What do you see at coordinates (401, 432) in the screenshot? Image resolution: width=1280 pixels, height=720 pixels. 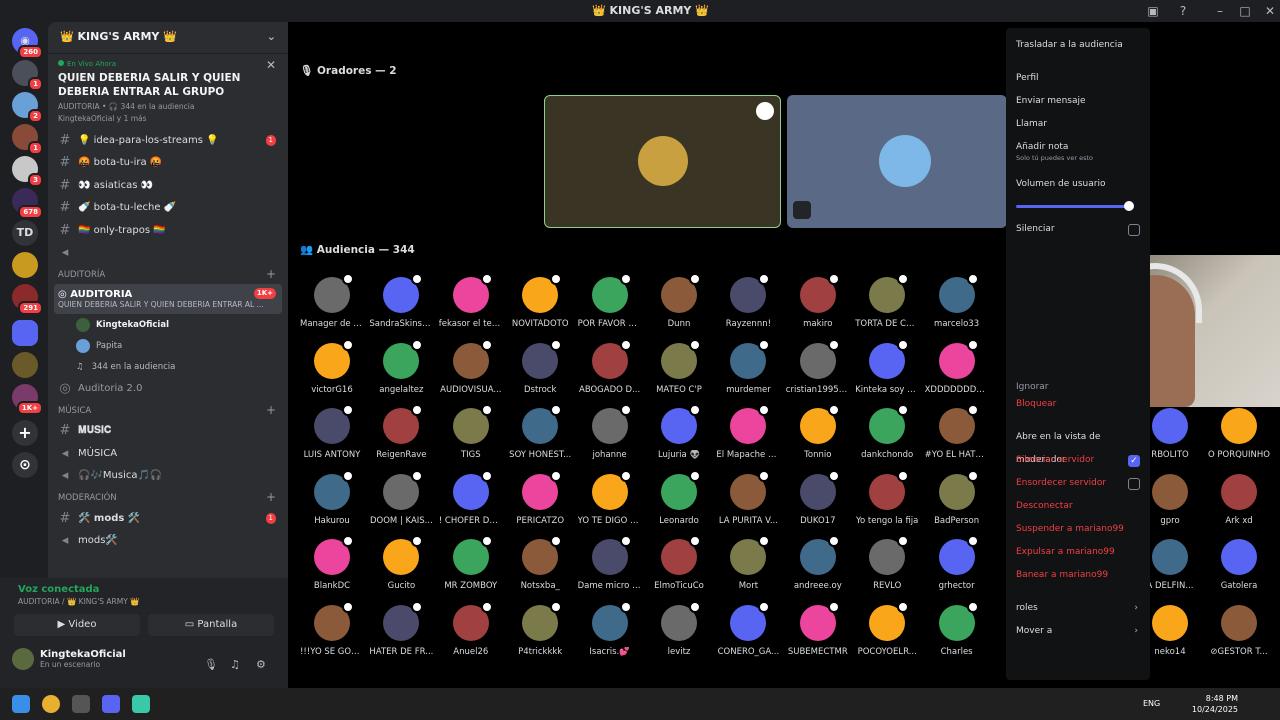 I see `audience-member: ReigenRave` at bounding box center [401, 432].